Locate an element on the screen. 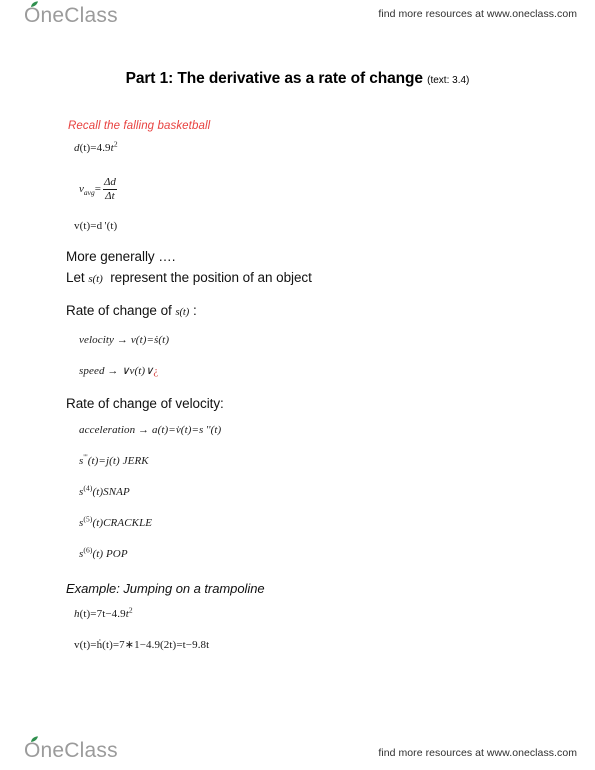  equation-acceleration-line: acceleration → a(t)=v̇(t)=s ''(t) is located at coordinates (150, 430).